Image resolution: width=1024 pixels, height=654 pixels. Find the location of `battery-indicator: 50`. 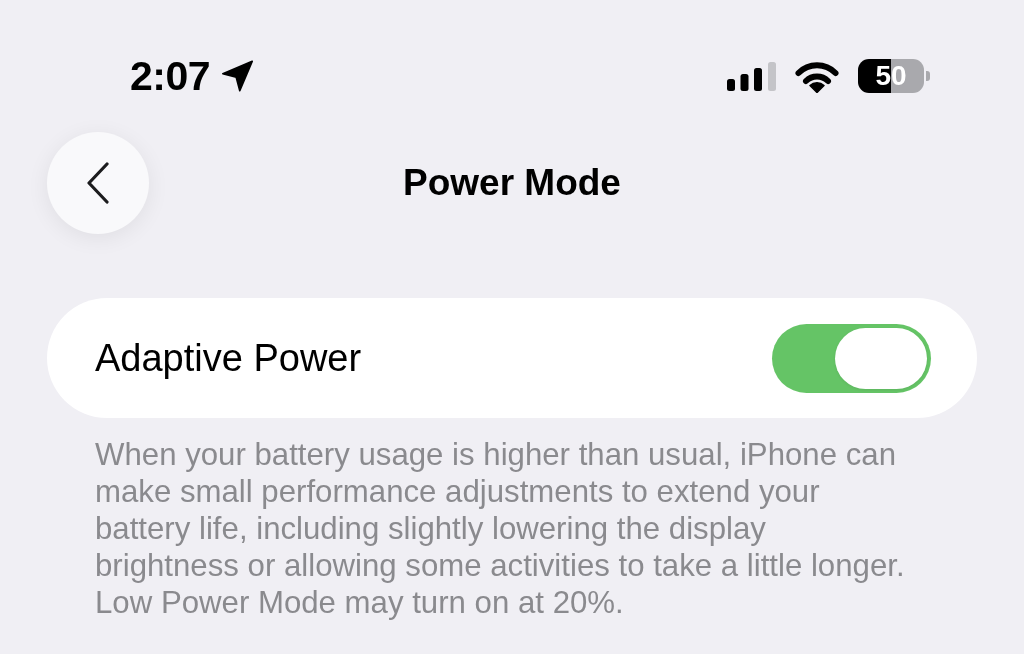

battery-indicator: 50 is located at coordinates (894, 76).